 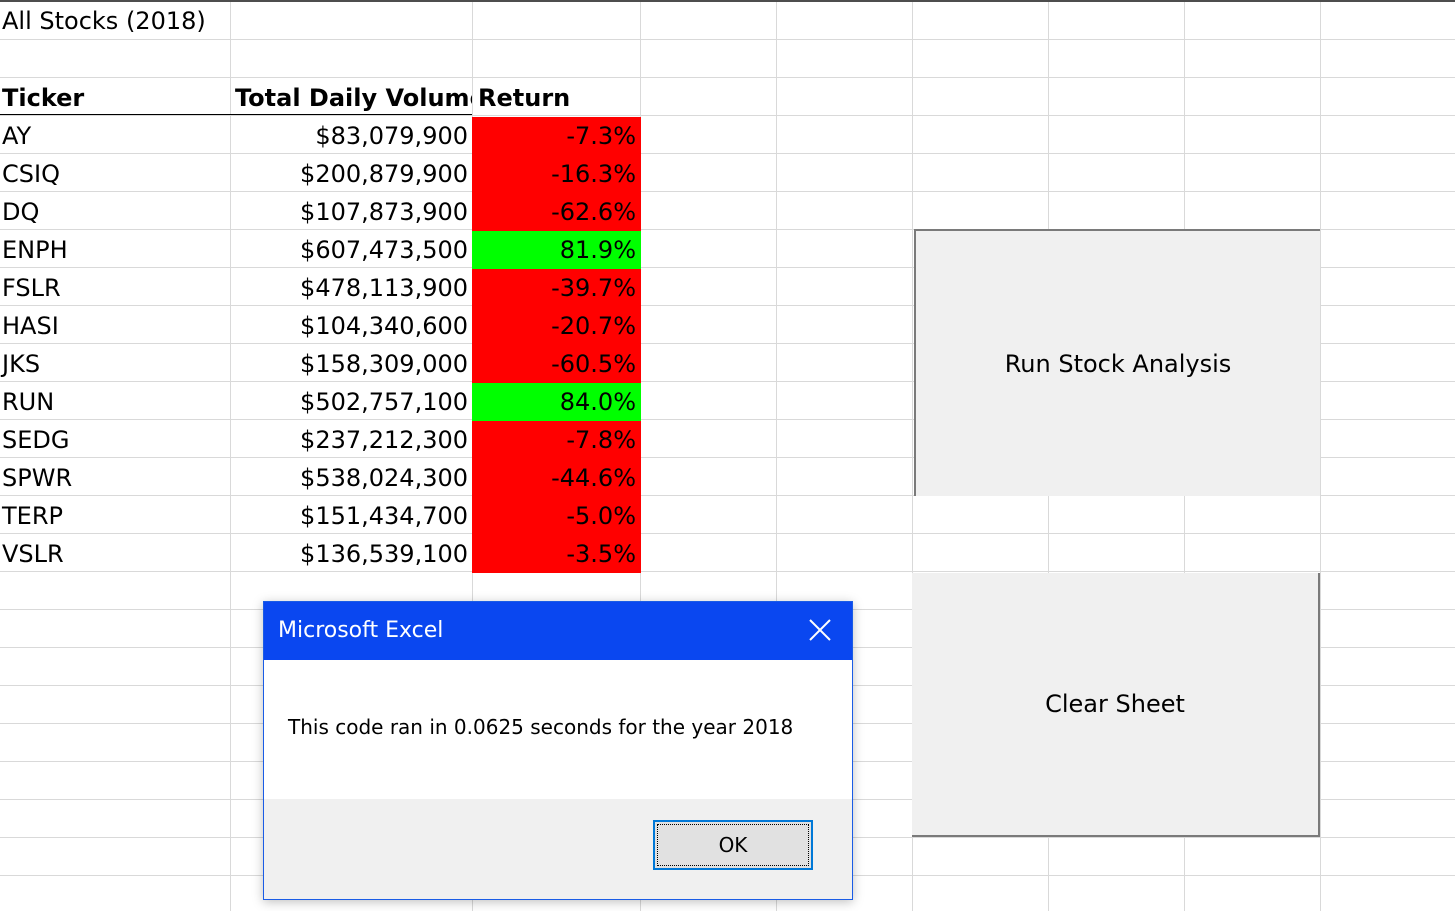 I want to click on return-cell: -3.5%, so click(x=556, y=554).